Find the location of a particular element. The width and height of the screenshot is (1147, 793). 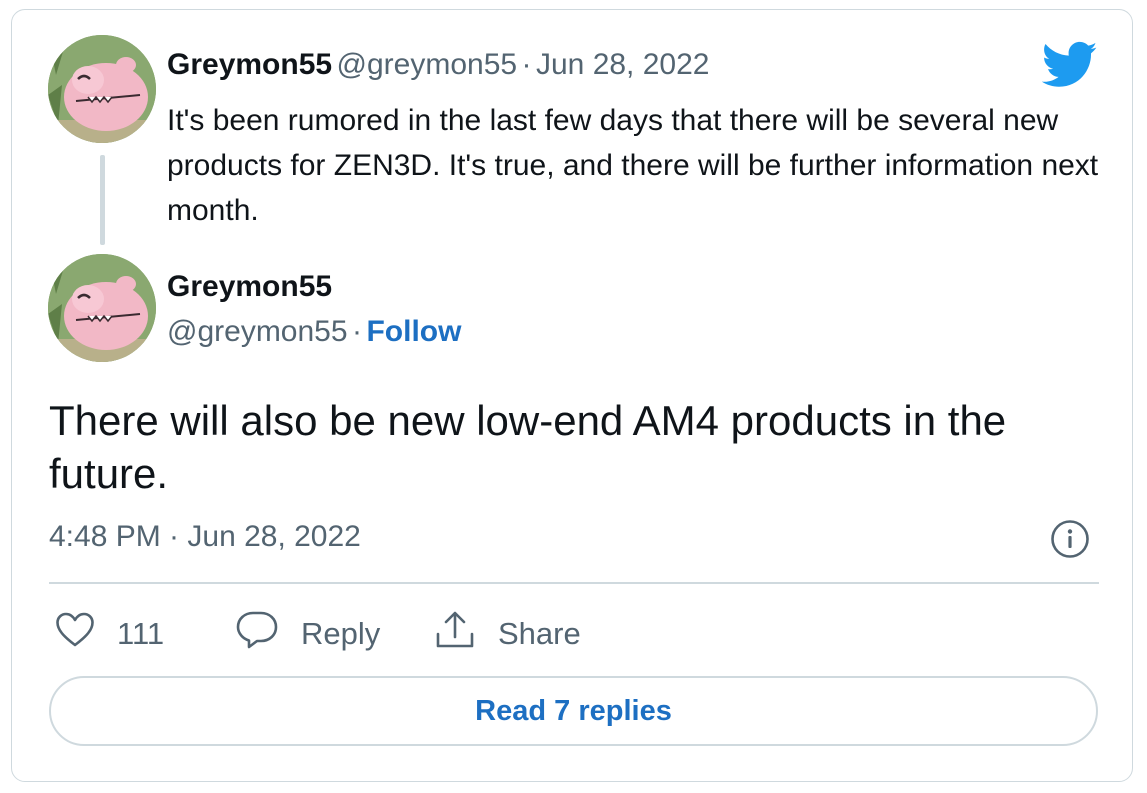

twitter-bird-icon is located at coordinates (1069, 65).